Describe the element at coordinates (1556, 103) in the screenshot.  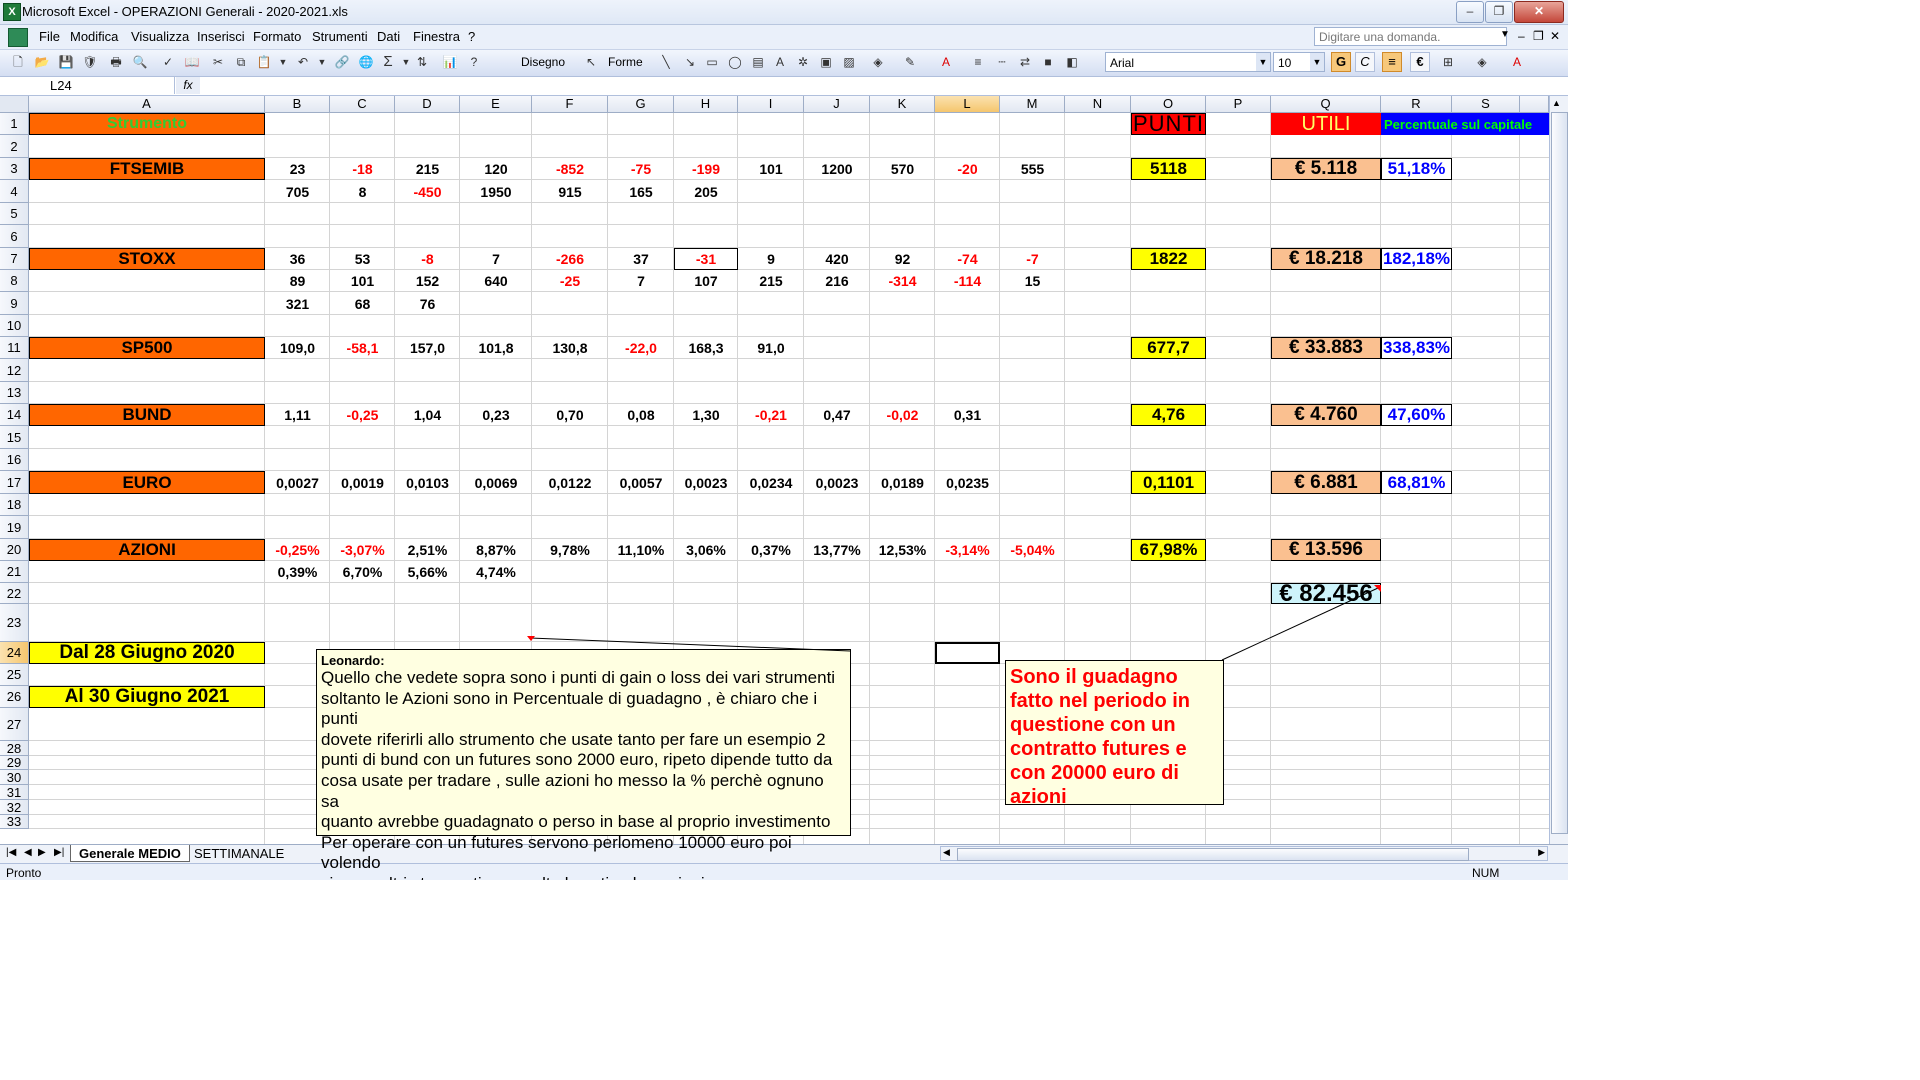
I see `scroll-up-icon: ▲` at that location.